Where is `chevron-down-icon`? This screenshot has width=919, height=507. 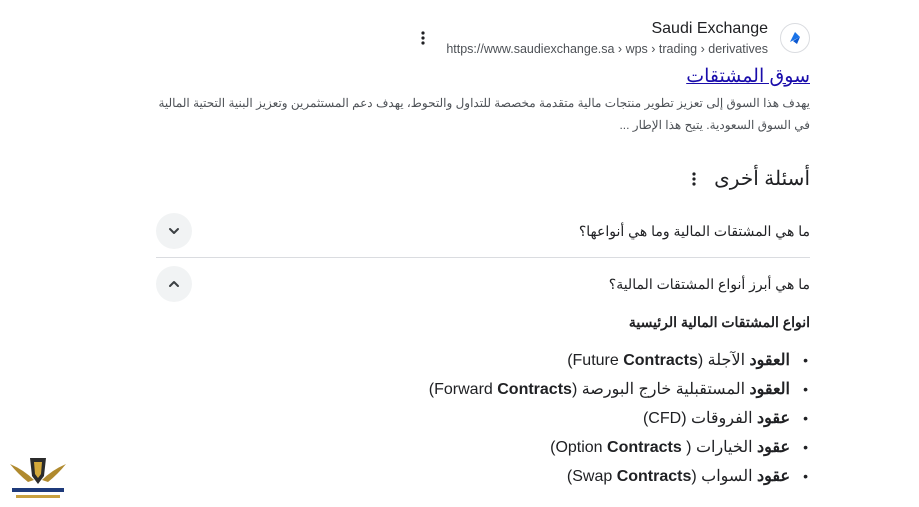 chevron-down-icon is located at coordinates (174, 231).